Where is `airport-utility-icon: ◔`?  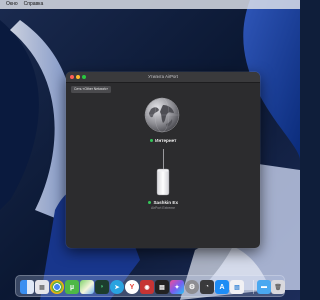 airport-utility-icon: ◔ is located at coordinates (207, 287).